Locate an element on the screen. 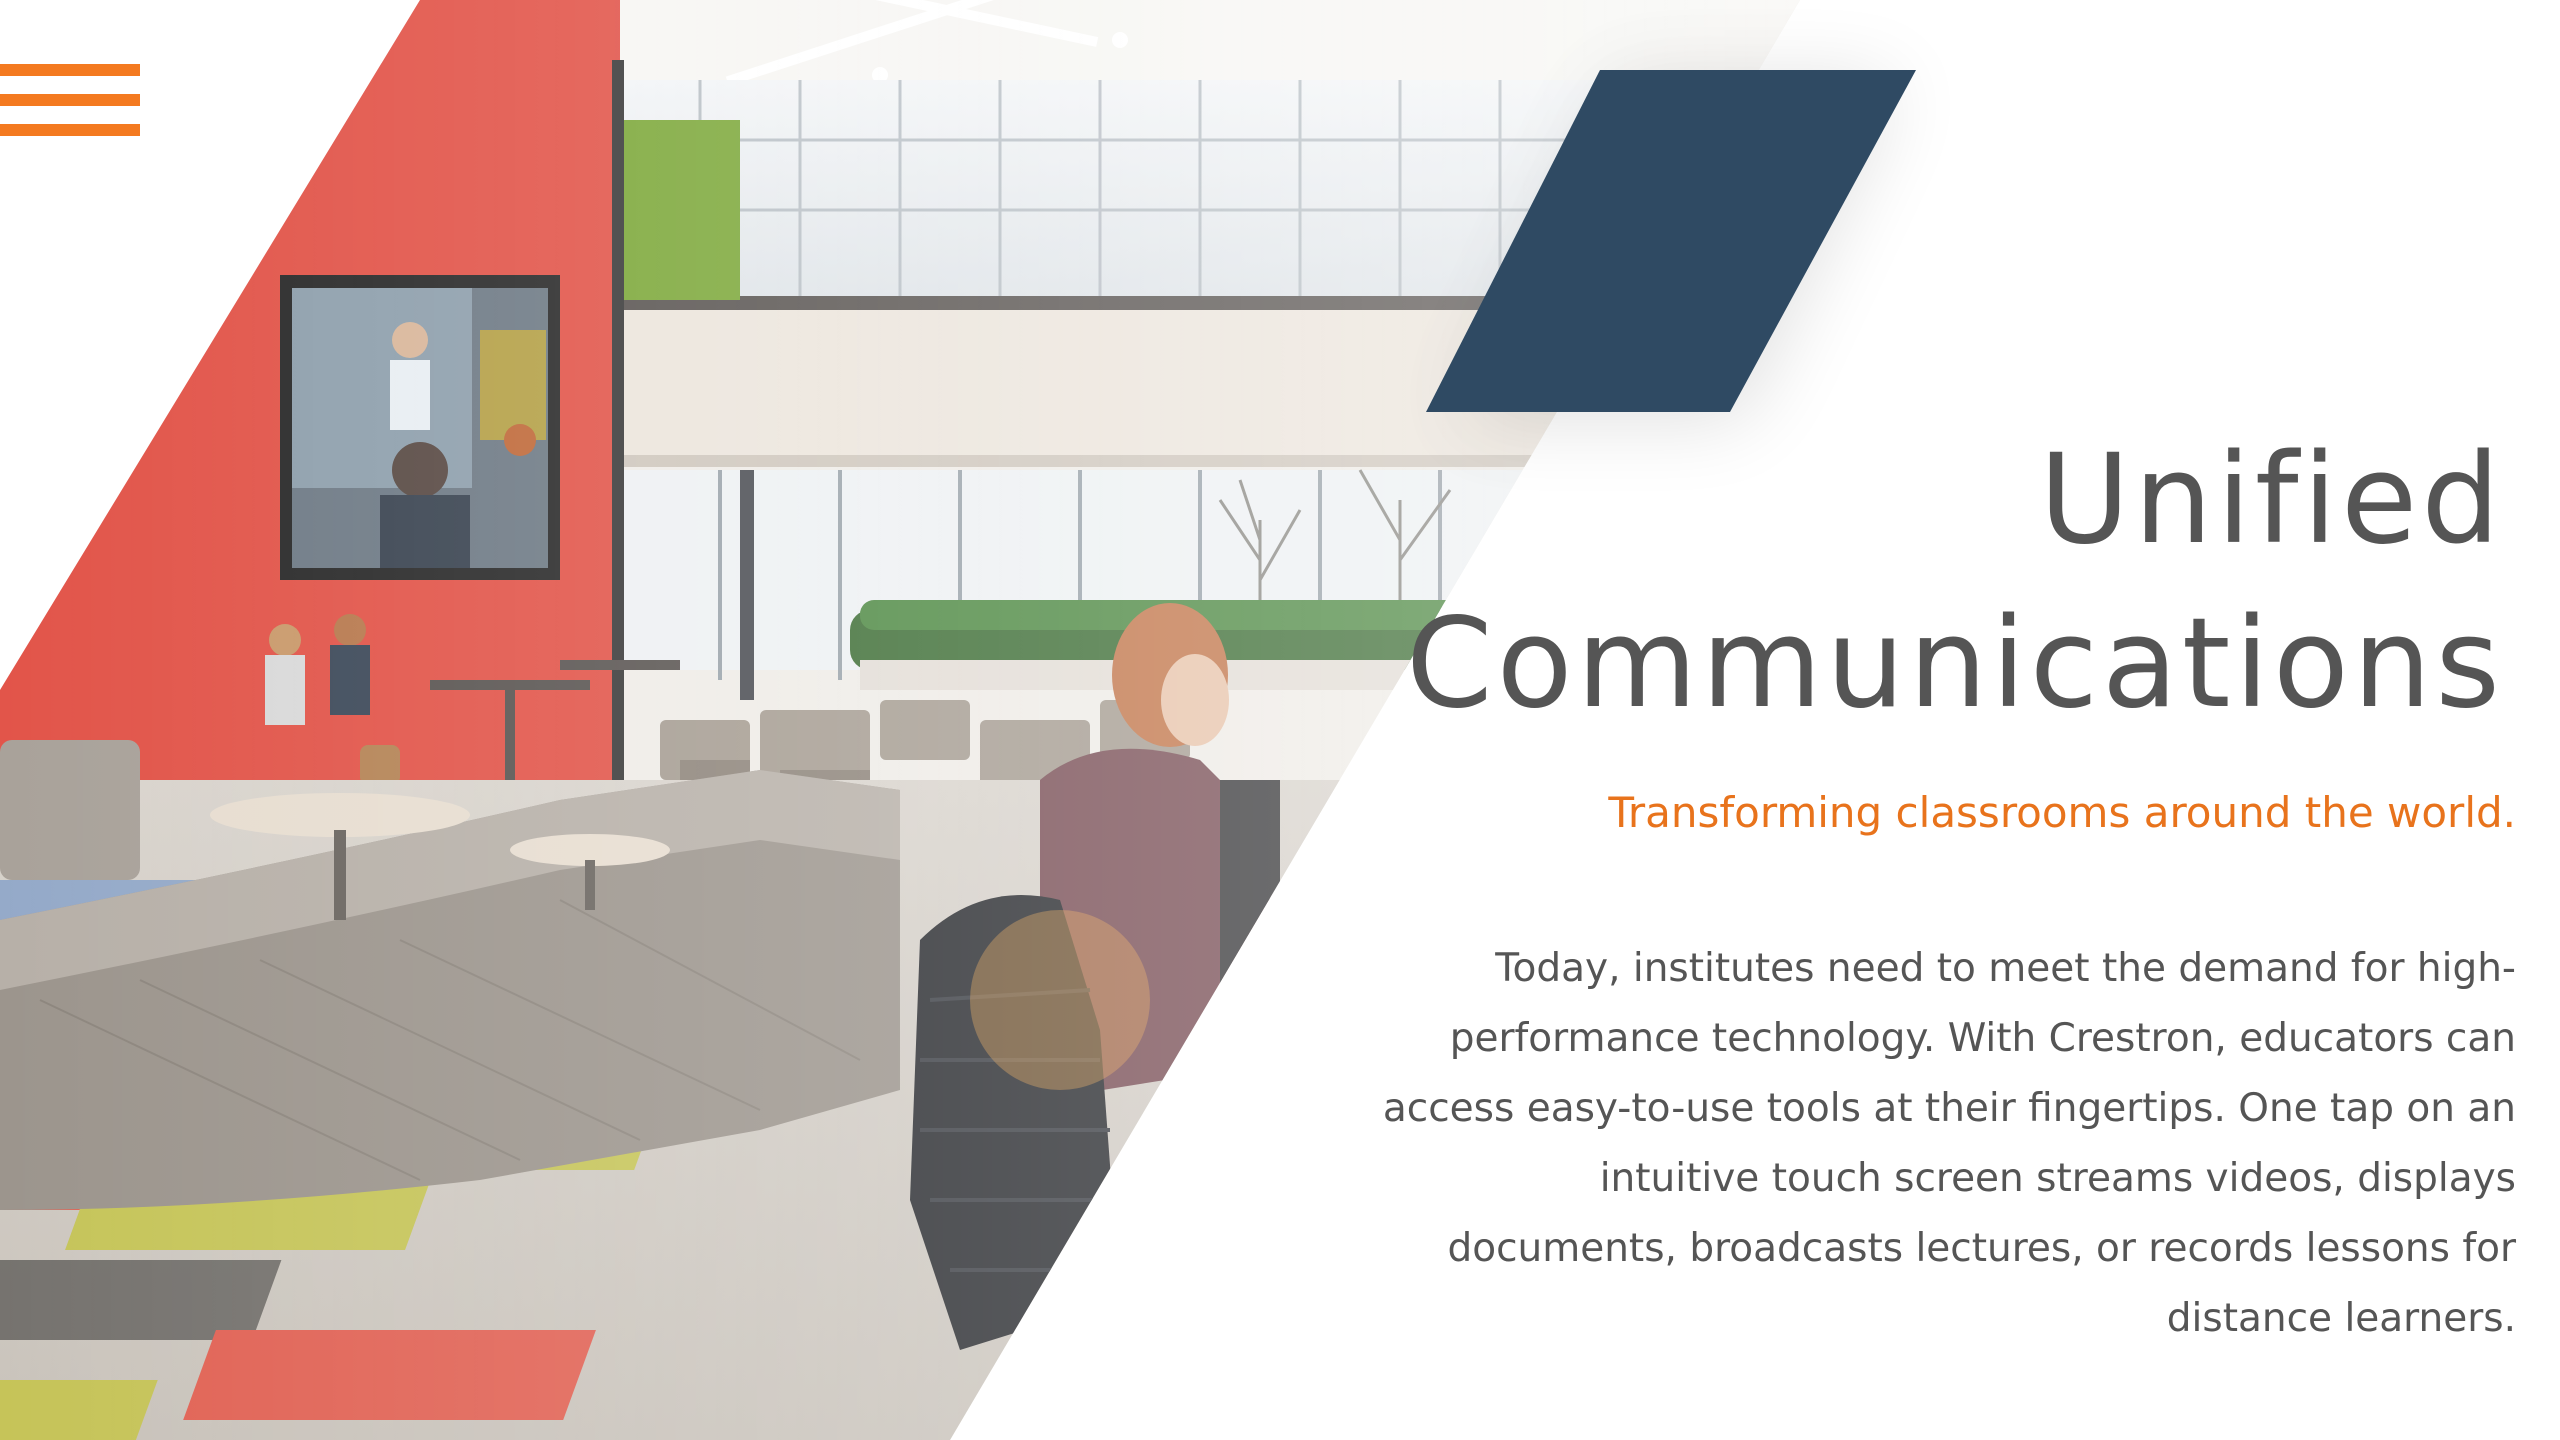 Image resolution: width=2560 pixels, height=1440 pixels. title-line-2: Communications is located at coordinates (1955, 664).